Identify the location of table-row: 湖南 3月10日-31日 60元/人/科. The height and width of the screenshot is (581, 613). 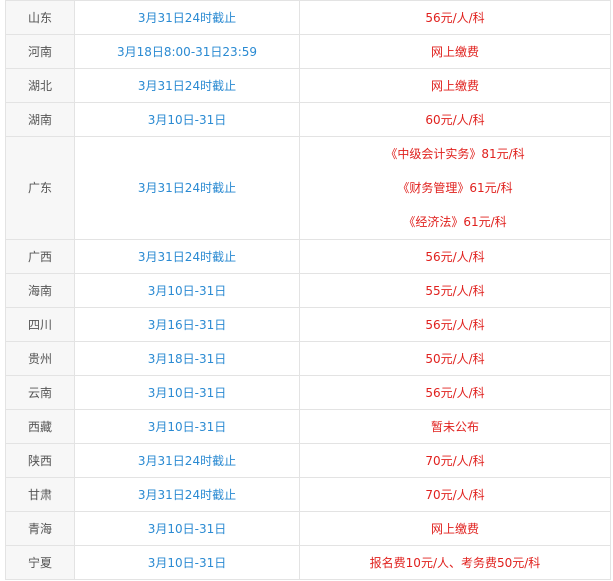
(308, 119).